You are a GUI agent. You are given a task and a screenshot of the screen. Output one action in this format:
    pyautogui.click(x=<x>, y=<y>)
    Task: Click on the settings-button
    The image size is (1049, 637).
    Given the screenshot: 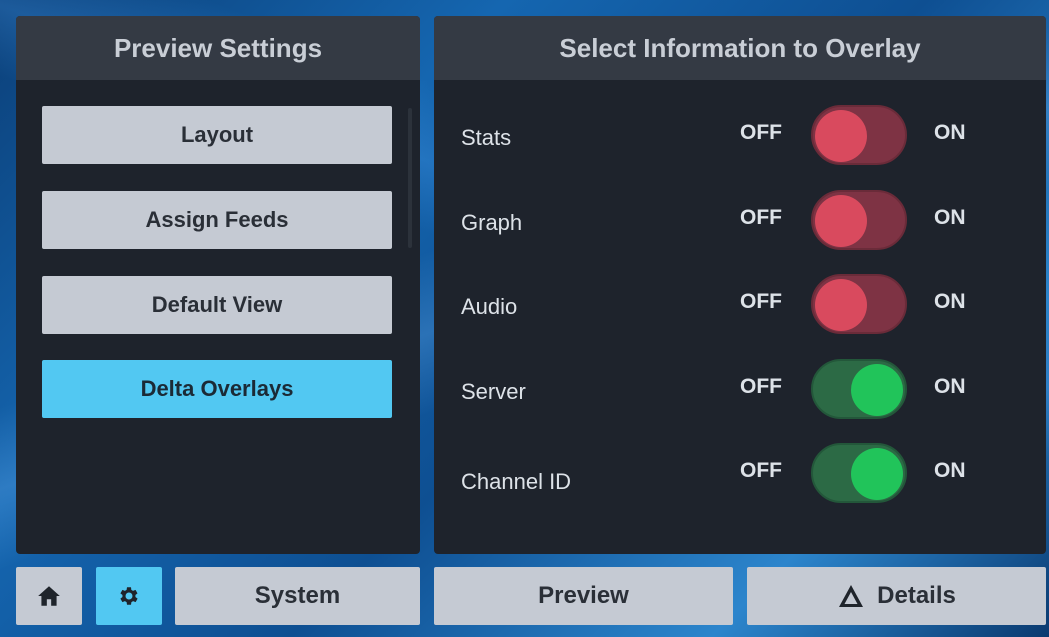 What is the action you would take?
    pyautogui.click(x=129, y=596)
    